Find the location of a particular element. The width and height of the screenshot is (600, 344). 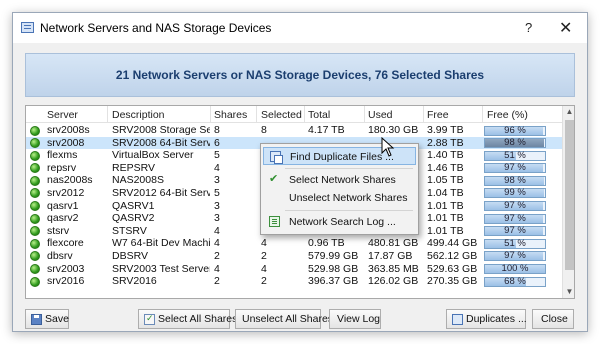

free-percent-label: 68 % is located at coordinates (515, 281).